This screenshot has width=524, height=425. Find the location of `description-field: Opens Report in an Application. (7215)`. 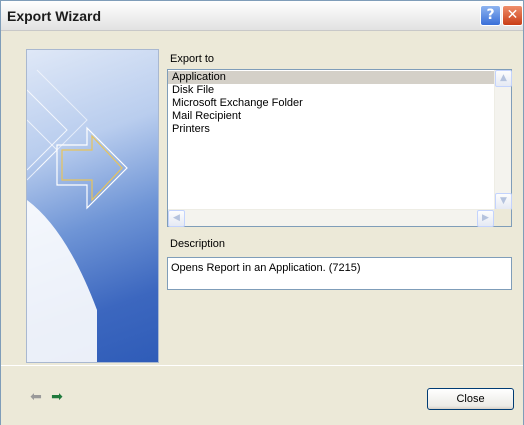

description-field: Opens Report in an Application. (7215) is located at coordinates (339, 273).